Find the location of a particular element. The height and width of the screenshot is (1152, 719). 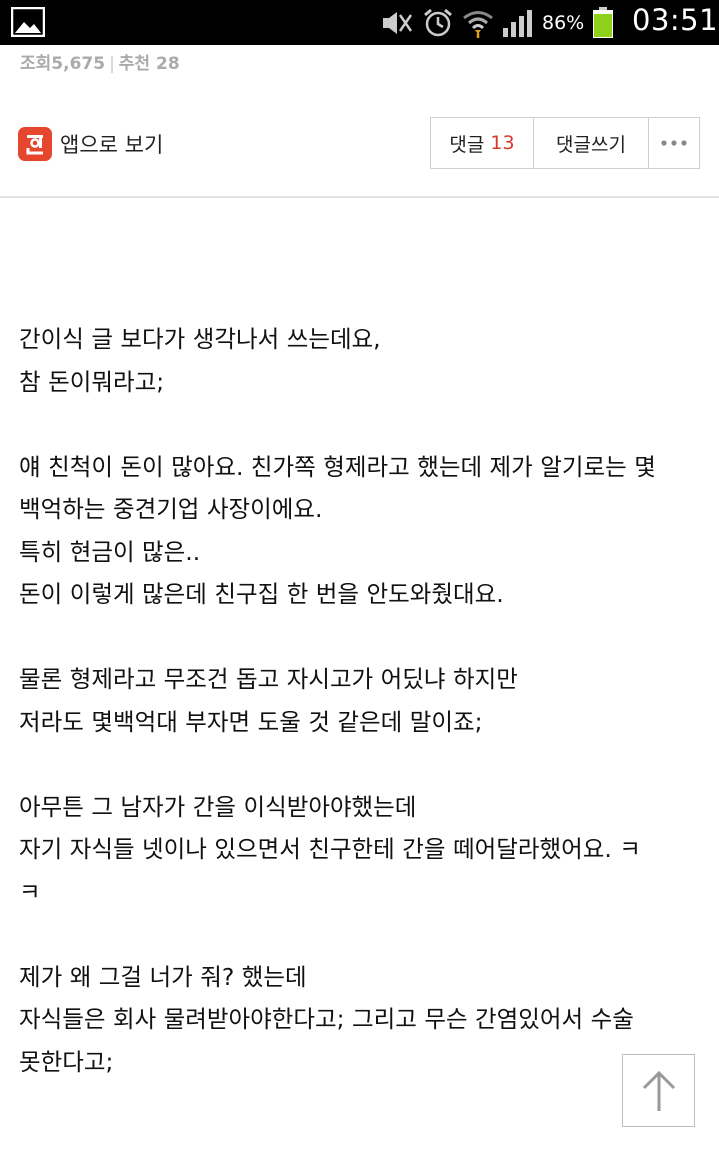

arrow-up-icon is located at coordinates (658, 1090).